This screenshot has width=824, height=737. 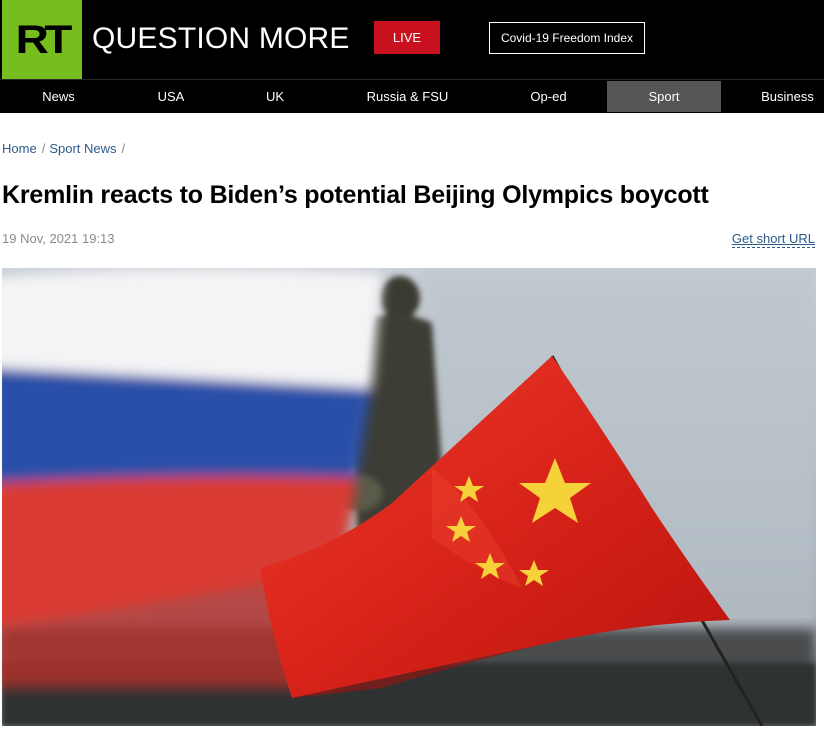 What do you see at coordinates (548, 96) in the screenshot?
I see `nav-item-op-ed: Op-ed` at bounding box center [548, 96].